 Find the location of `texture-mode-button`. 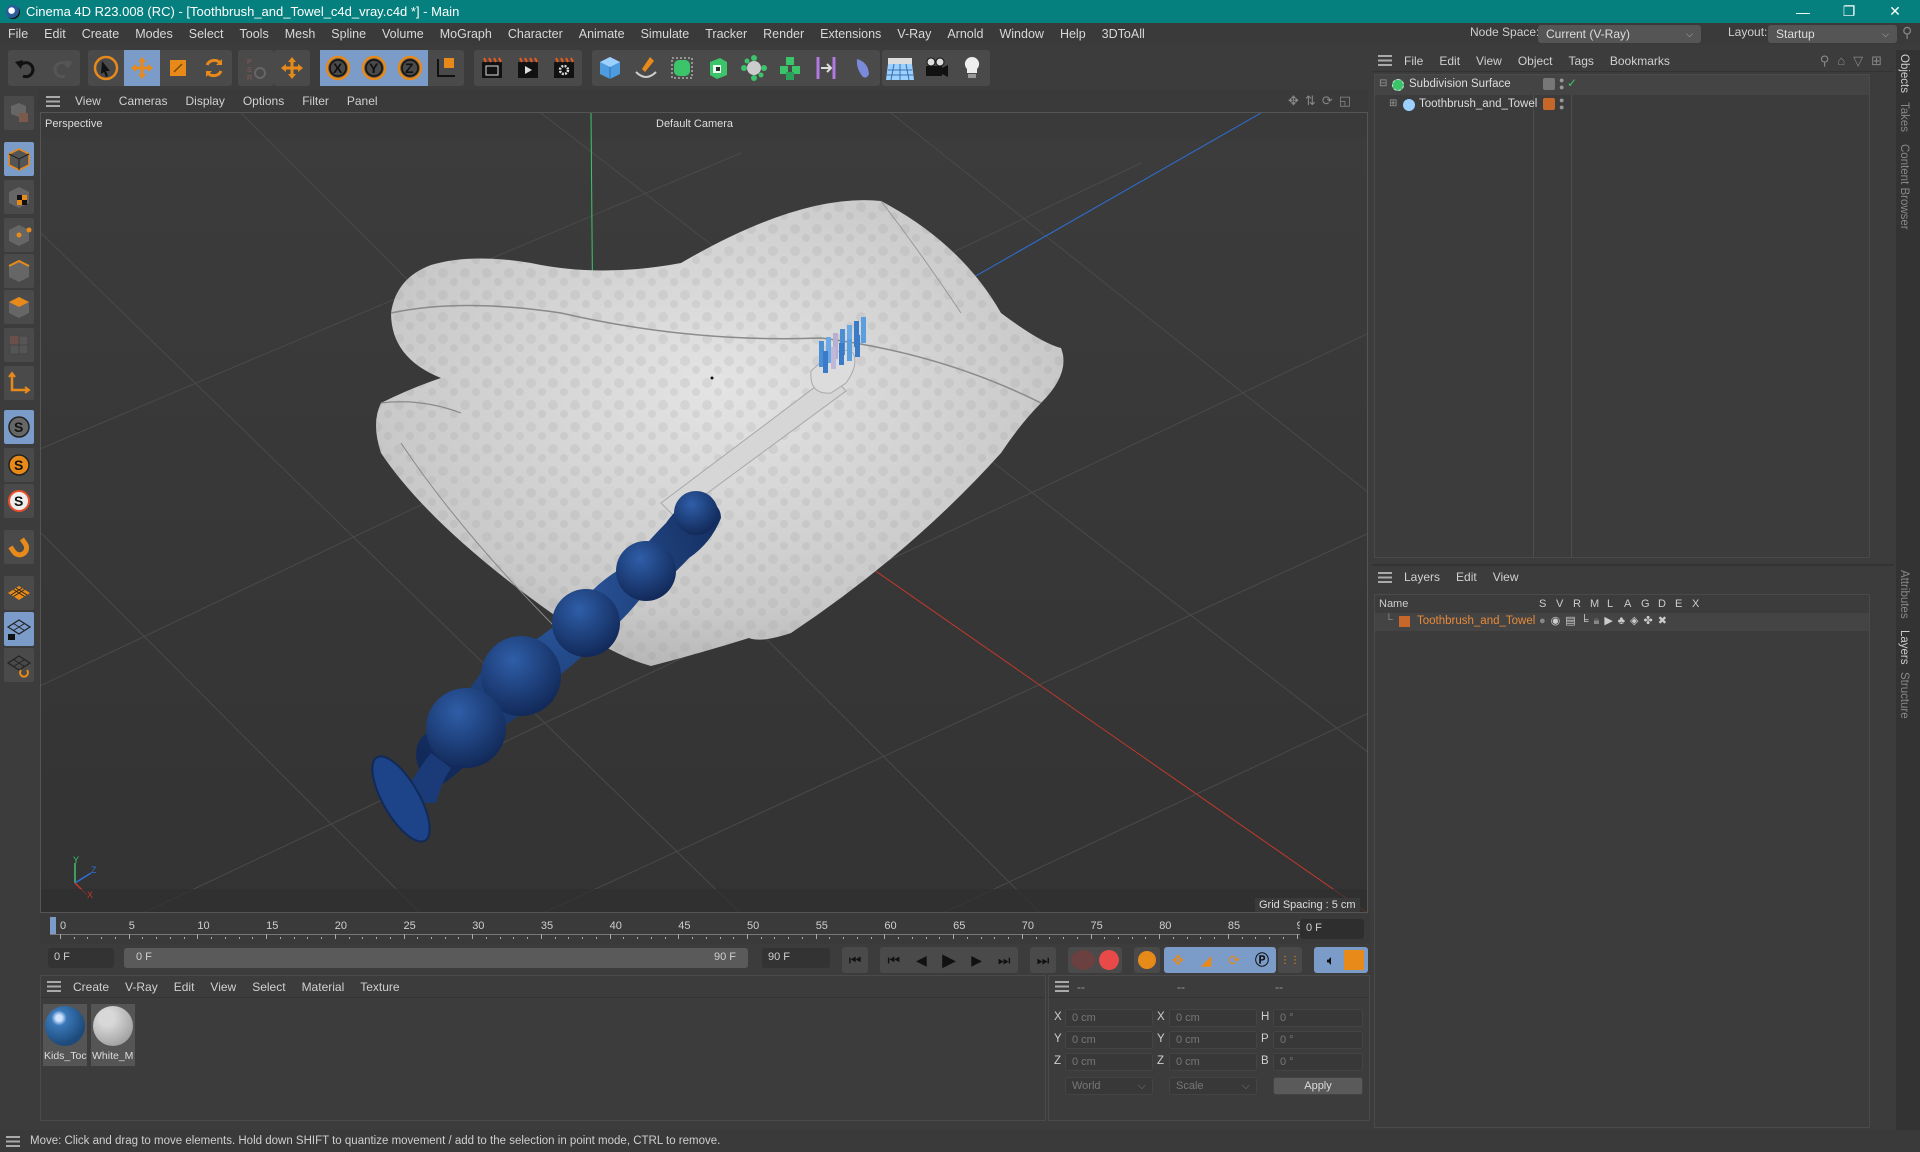

texture-mode-button is located at coordinates (19, 197).